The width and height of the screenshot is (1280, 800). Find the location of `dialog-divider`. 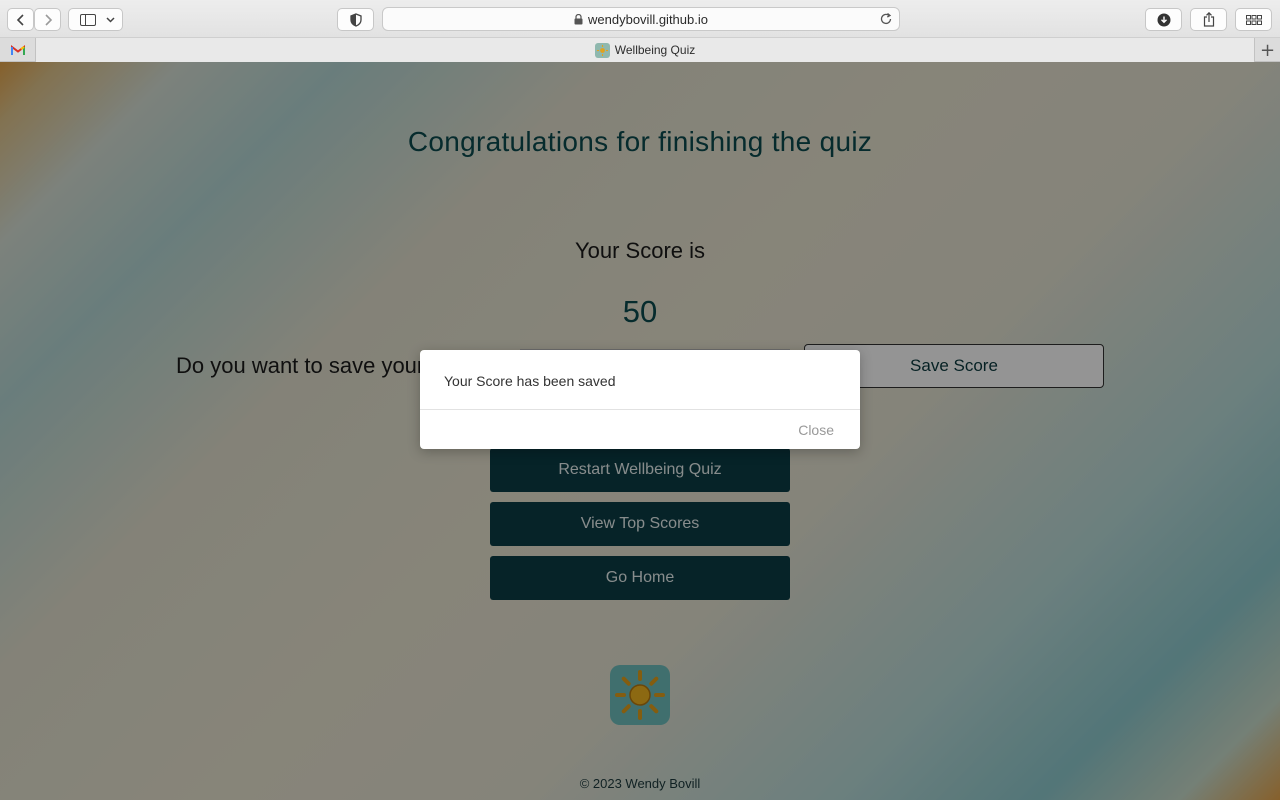

dialog-divider is located at coordinates (640, 409).